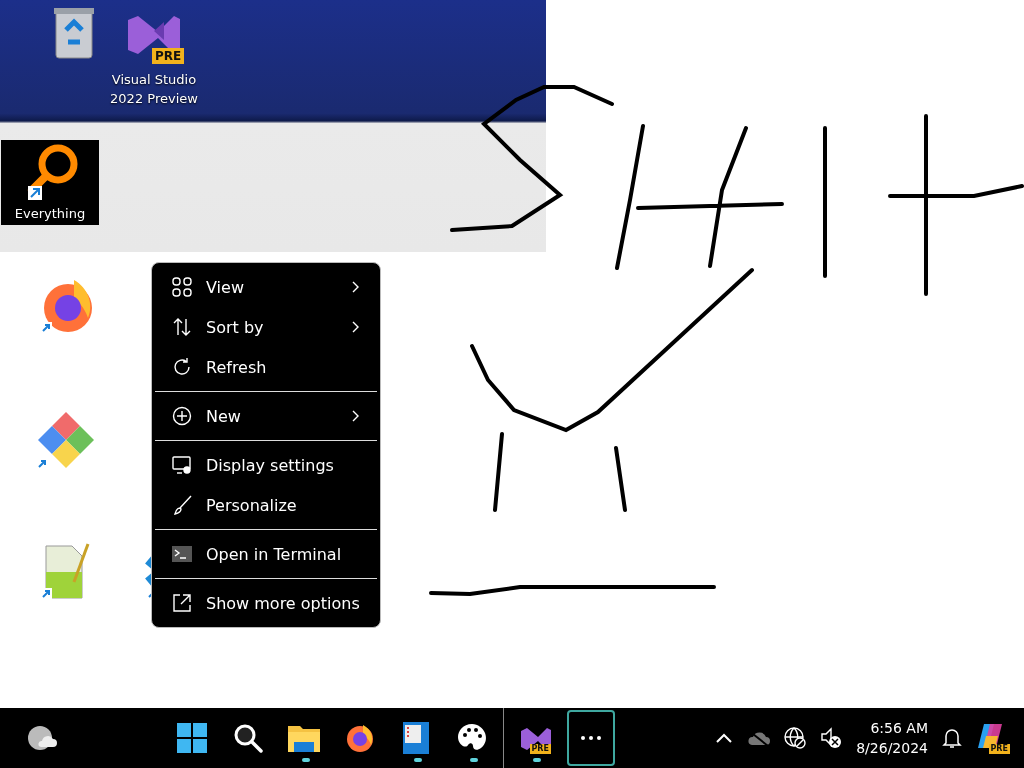 Image resolution: width=1024 pixels, height=768 pixels. What do you see at coordinates (182, 367) in the screenshot?
I see `refresh-icon` at bounding box center [182, 367].